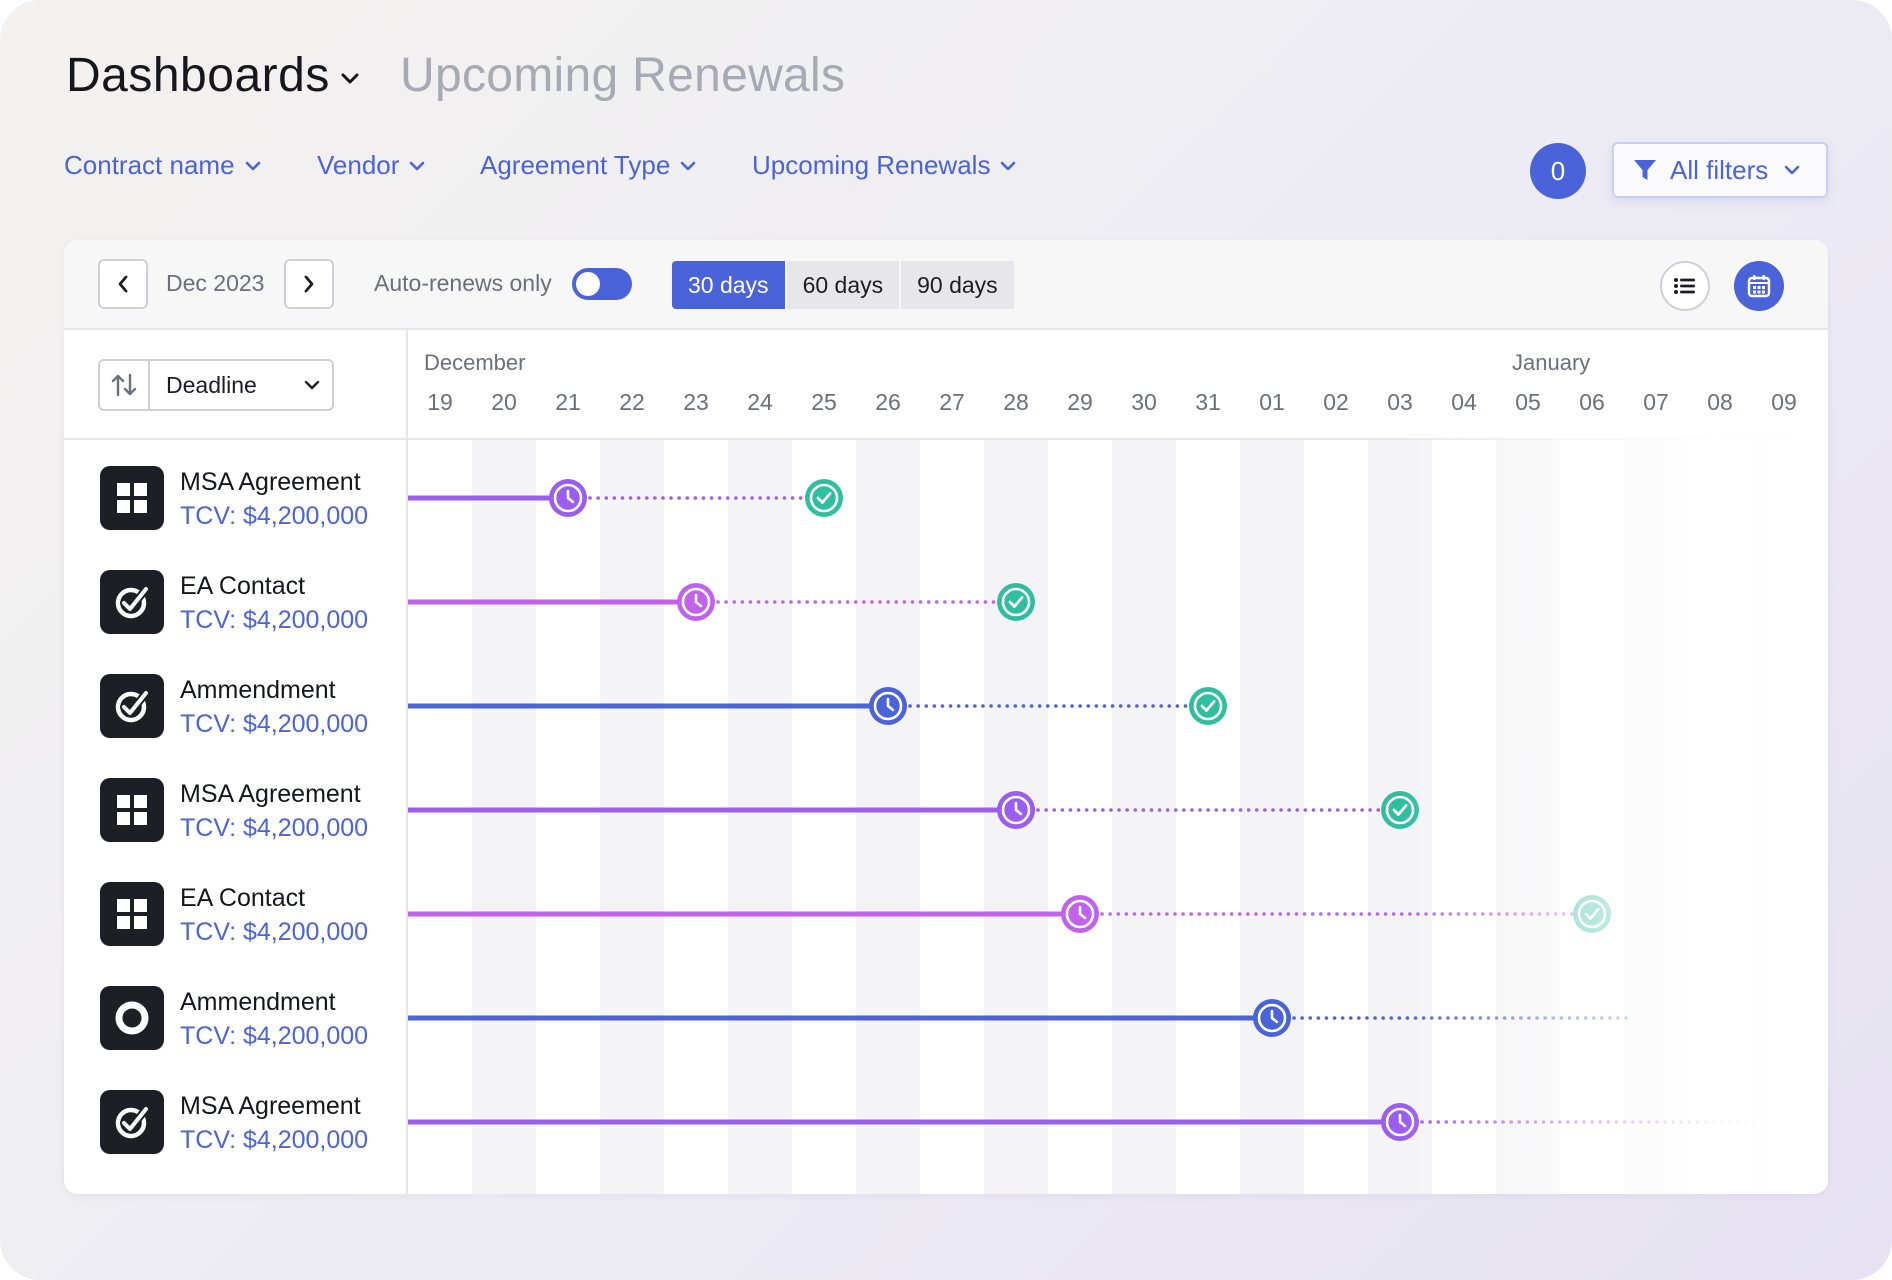  Describe the element at coordinates (149, 165) in the screenshot. I see `filter-label: Contract name` at that location.